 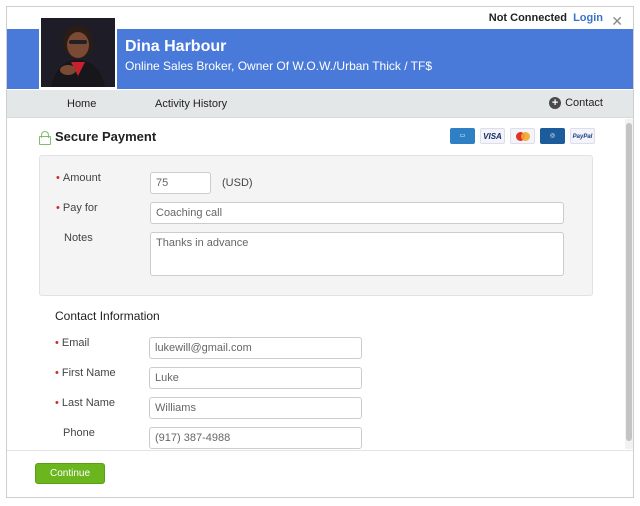 I want to click on last-name-label: • Last Name, so click(x=85, y=403).